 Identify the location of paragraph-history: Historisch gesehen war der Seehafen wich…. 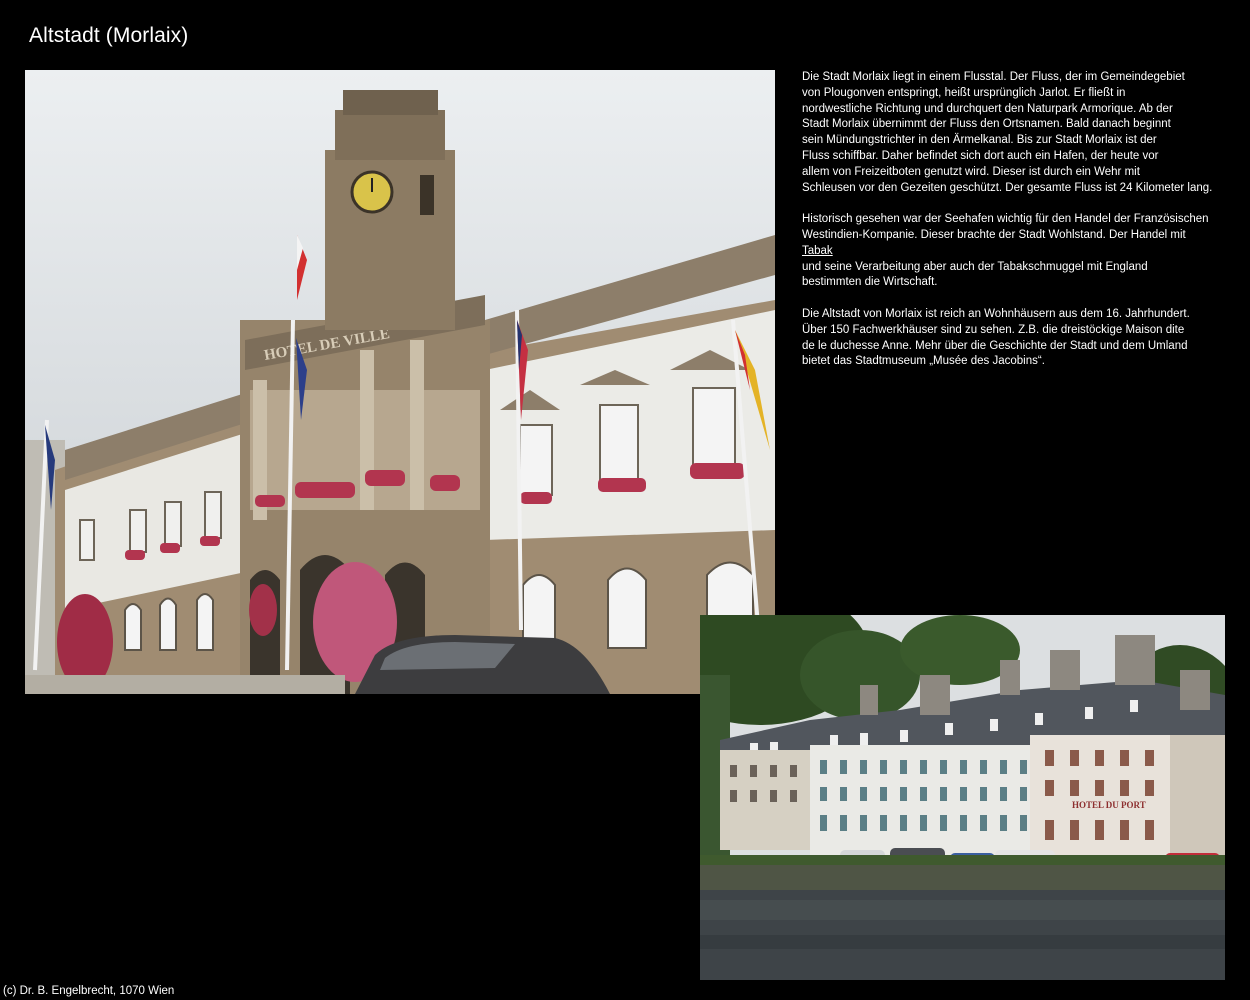
(1005, 251).